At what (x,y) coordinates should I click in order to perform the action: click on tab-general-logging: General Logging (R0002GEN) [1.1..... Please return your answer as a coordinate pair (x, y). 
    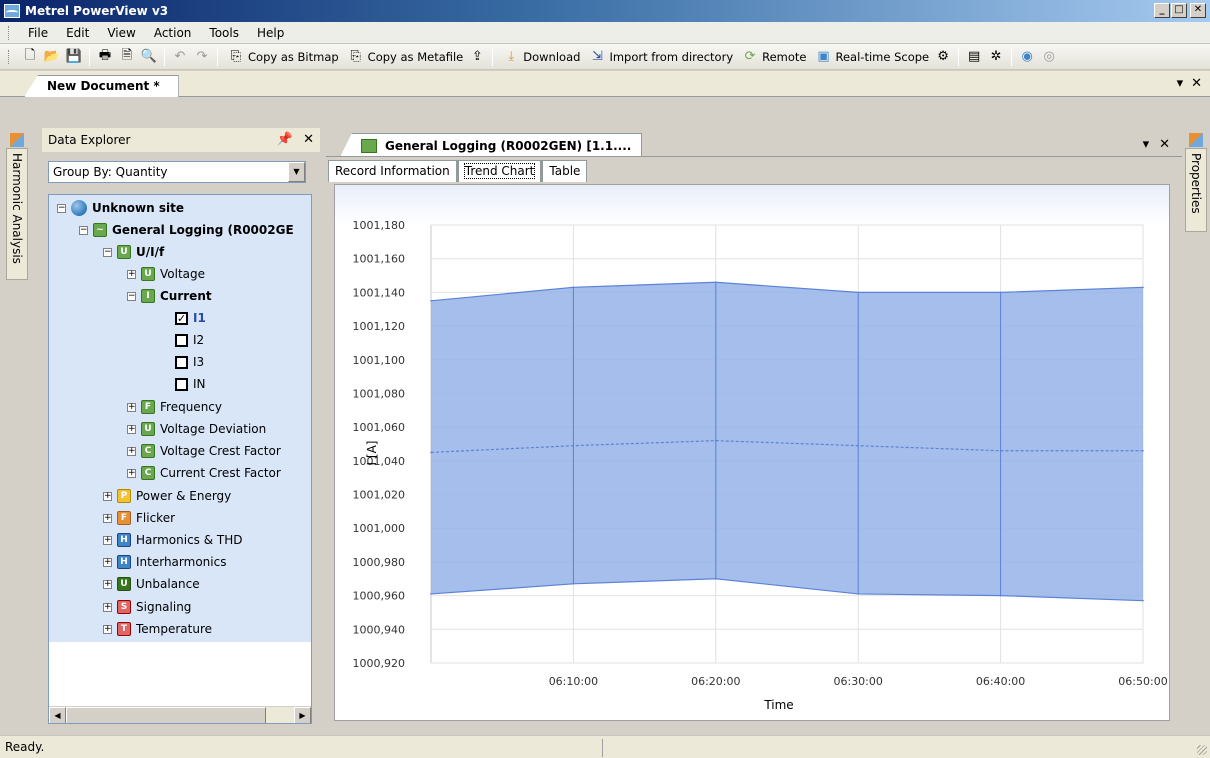
    Looking at the image, I should click on (491, 145).